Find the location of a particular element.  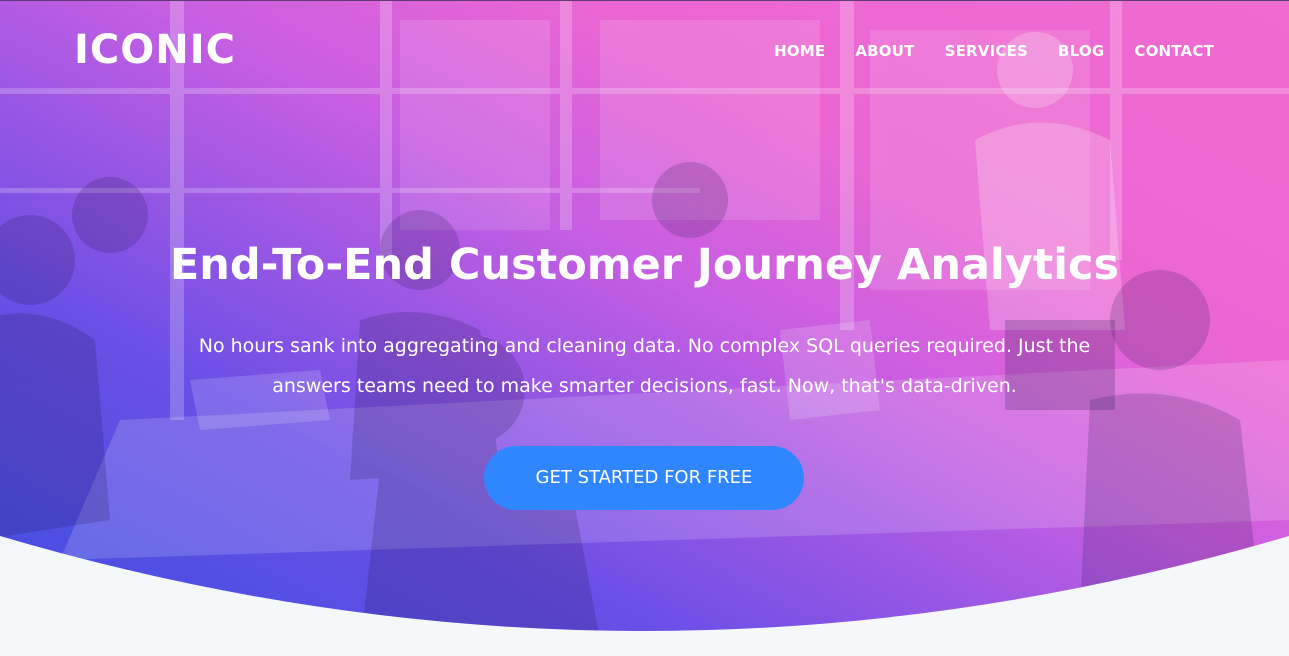

nav-item-home: HOME is located at coordinates (799, 51).